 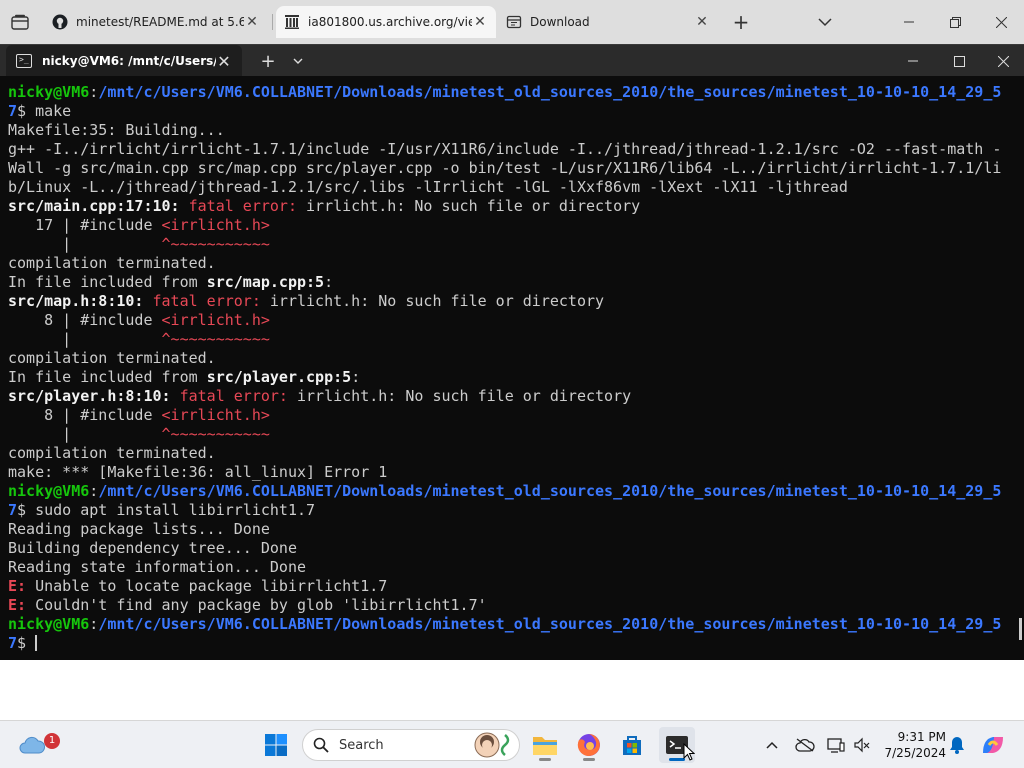 I want to click on onedrive-status, so click(x=805, y=745).